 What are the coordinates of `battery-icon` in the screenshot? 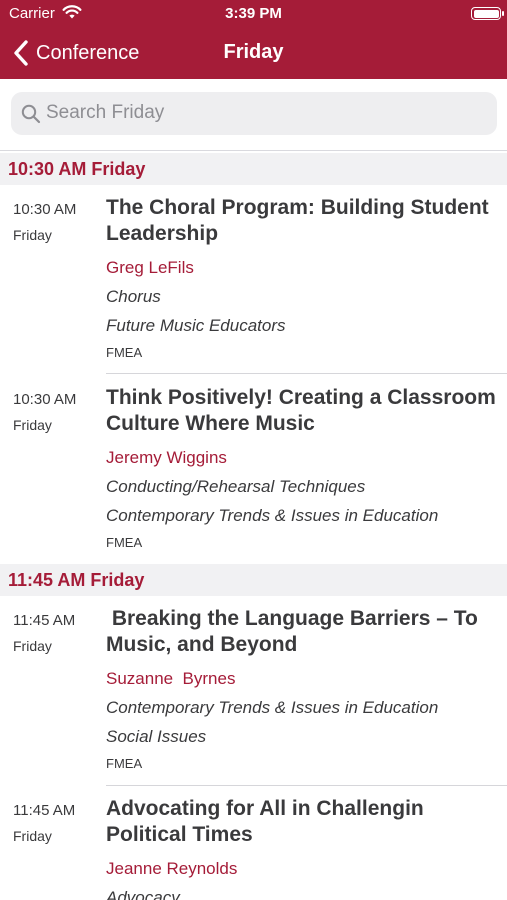 It's located at (487, 13).